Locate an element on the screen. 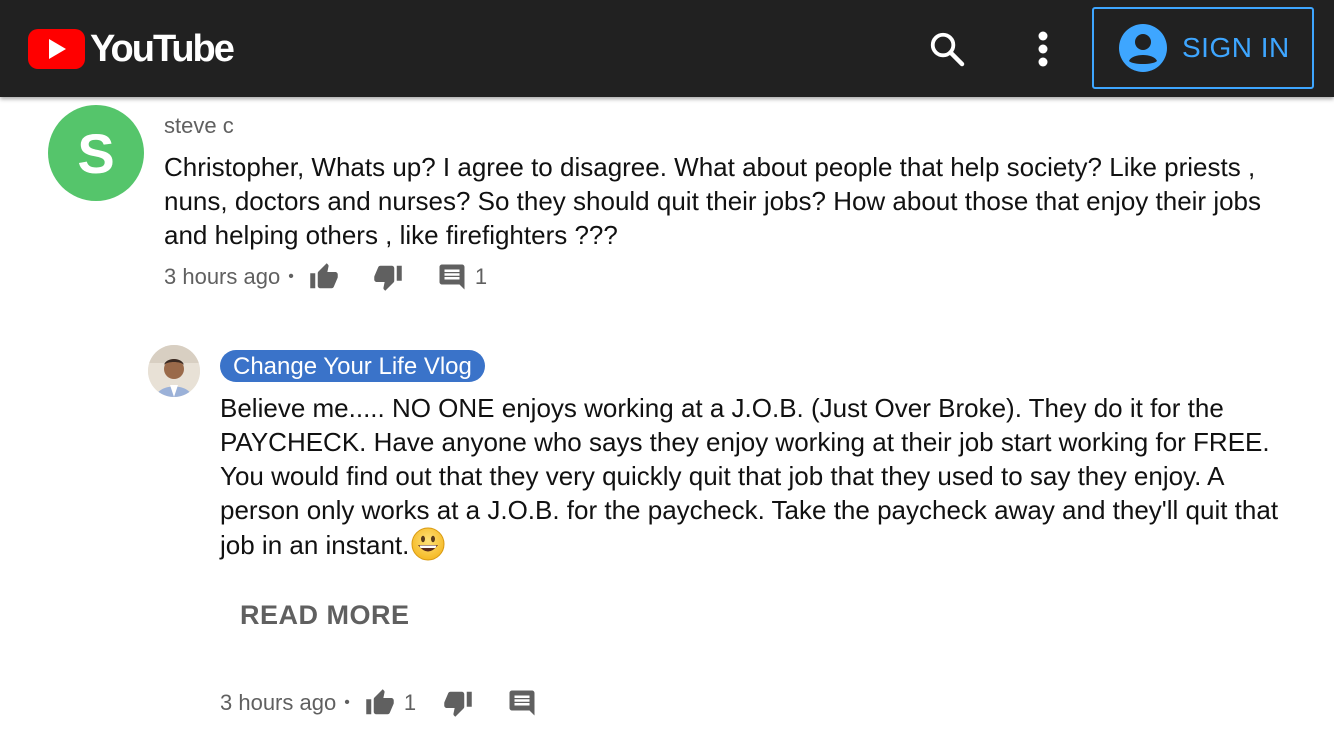  youtube-play-icon is located at coordinates (56, 49).